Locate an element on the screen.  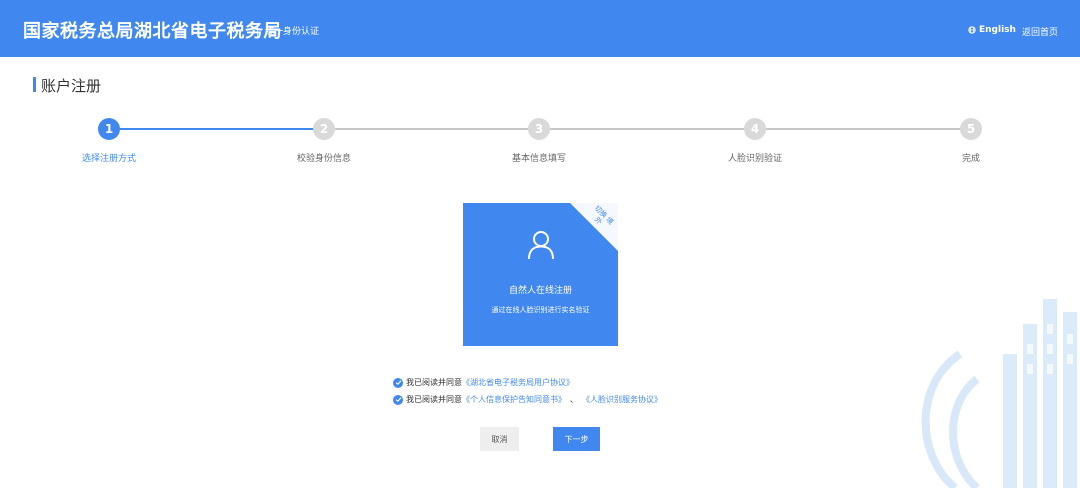
cancel-button: 取消 is located at coordinates (499, 439).